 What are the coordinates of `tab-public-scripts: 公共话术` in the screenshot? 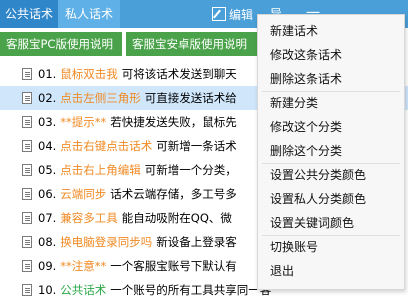 It's located at (29, 14).